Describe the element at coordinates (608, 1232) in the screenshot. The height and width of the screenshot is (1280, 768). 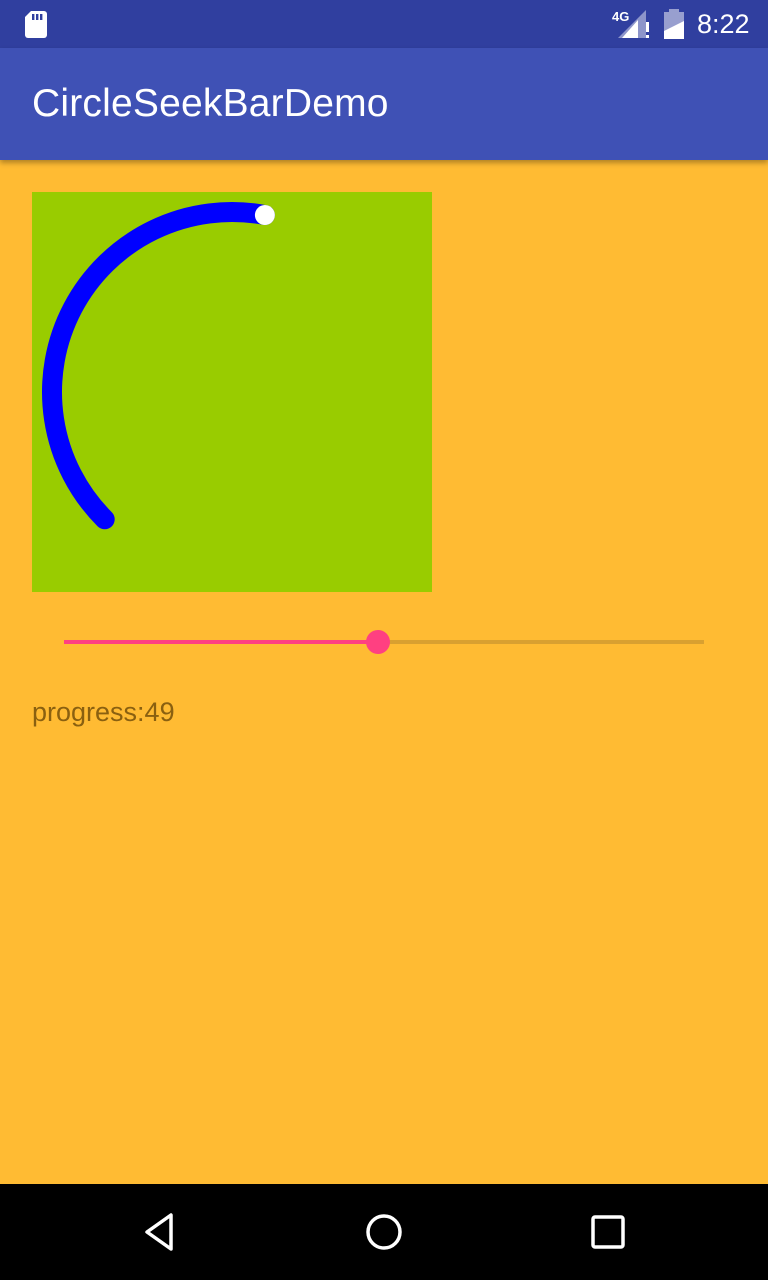
I see `recents-icon` at that location.